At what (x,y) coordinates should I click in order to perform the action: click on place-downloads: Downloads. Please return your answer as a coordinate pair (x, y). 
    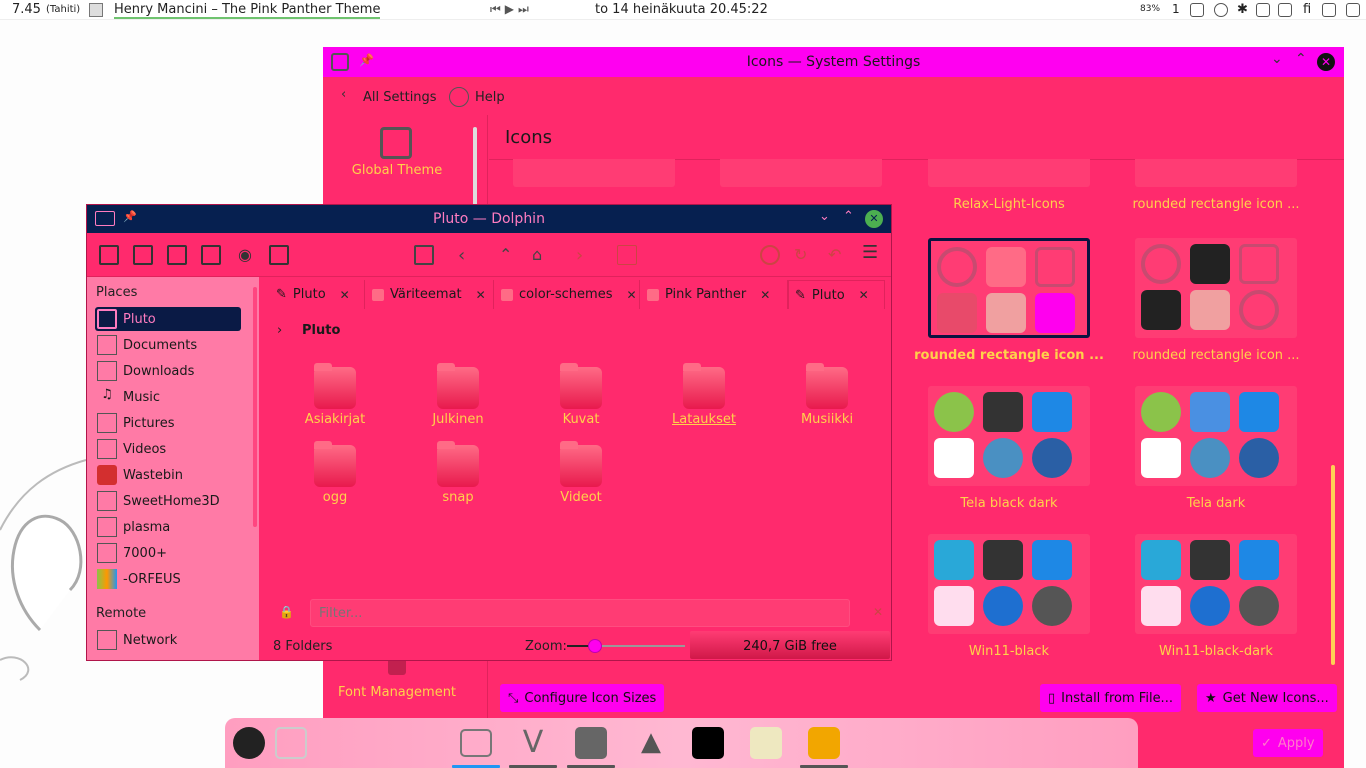
    Looking at the image, I should click on (168, 371).